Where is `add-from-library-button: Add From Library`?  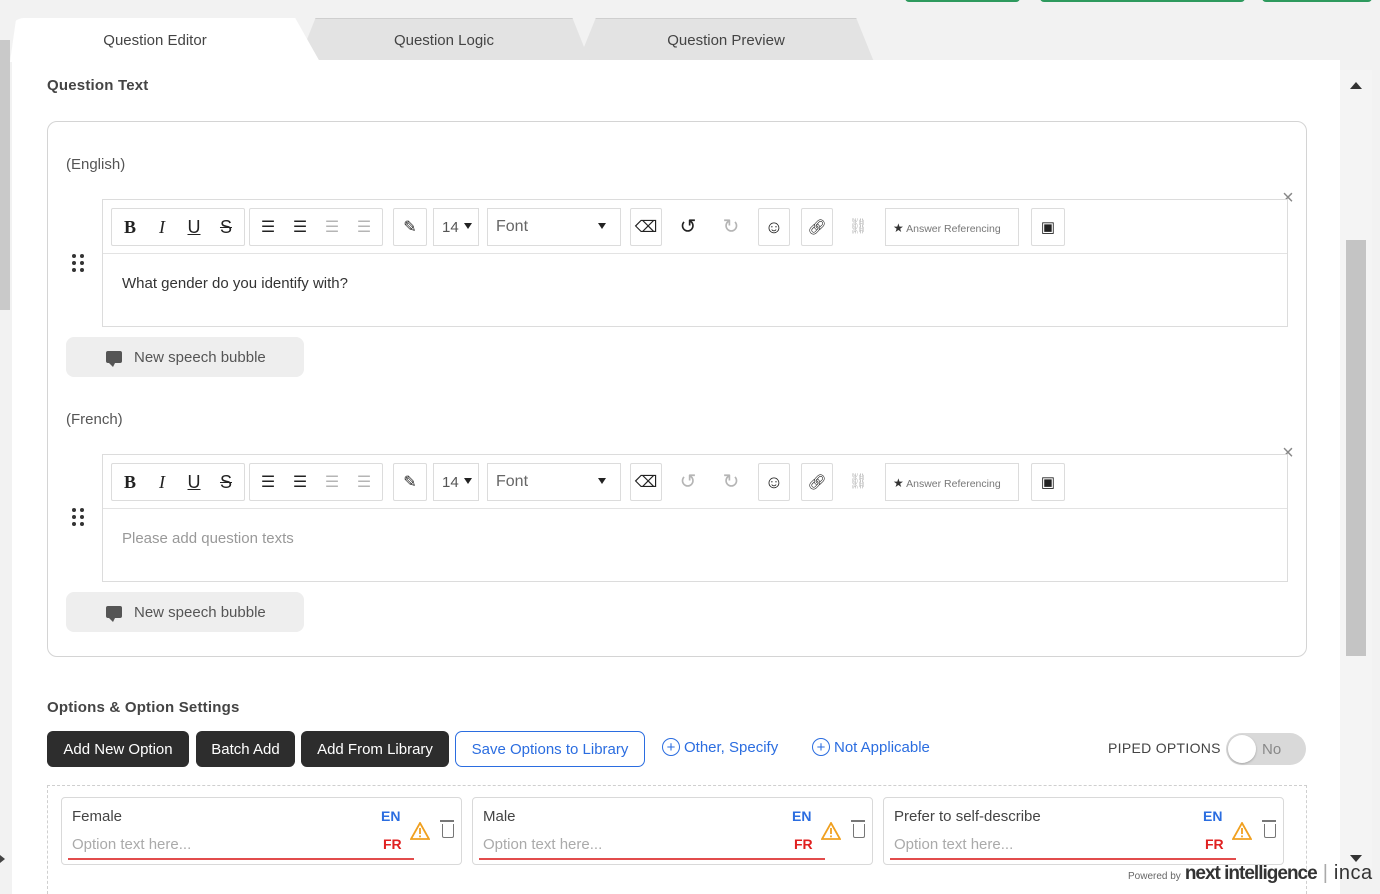
add-from-library-button: Add From Library is located at coordinates (375, 749).